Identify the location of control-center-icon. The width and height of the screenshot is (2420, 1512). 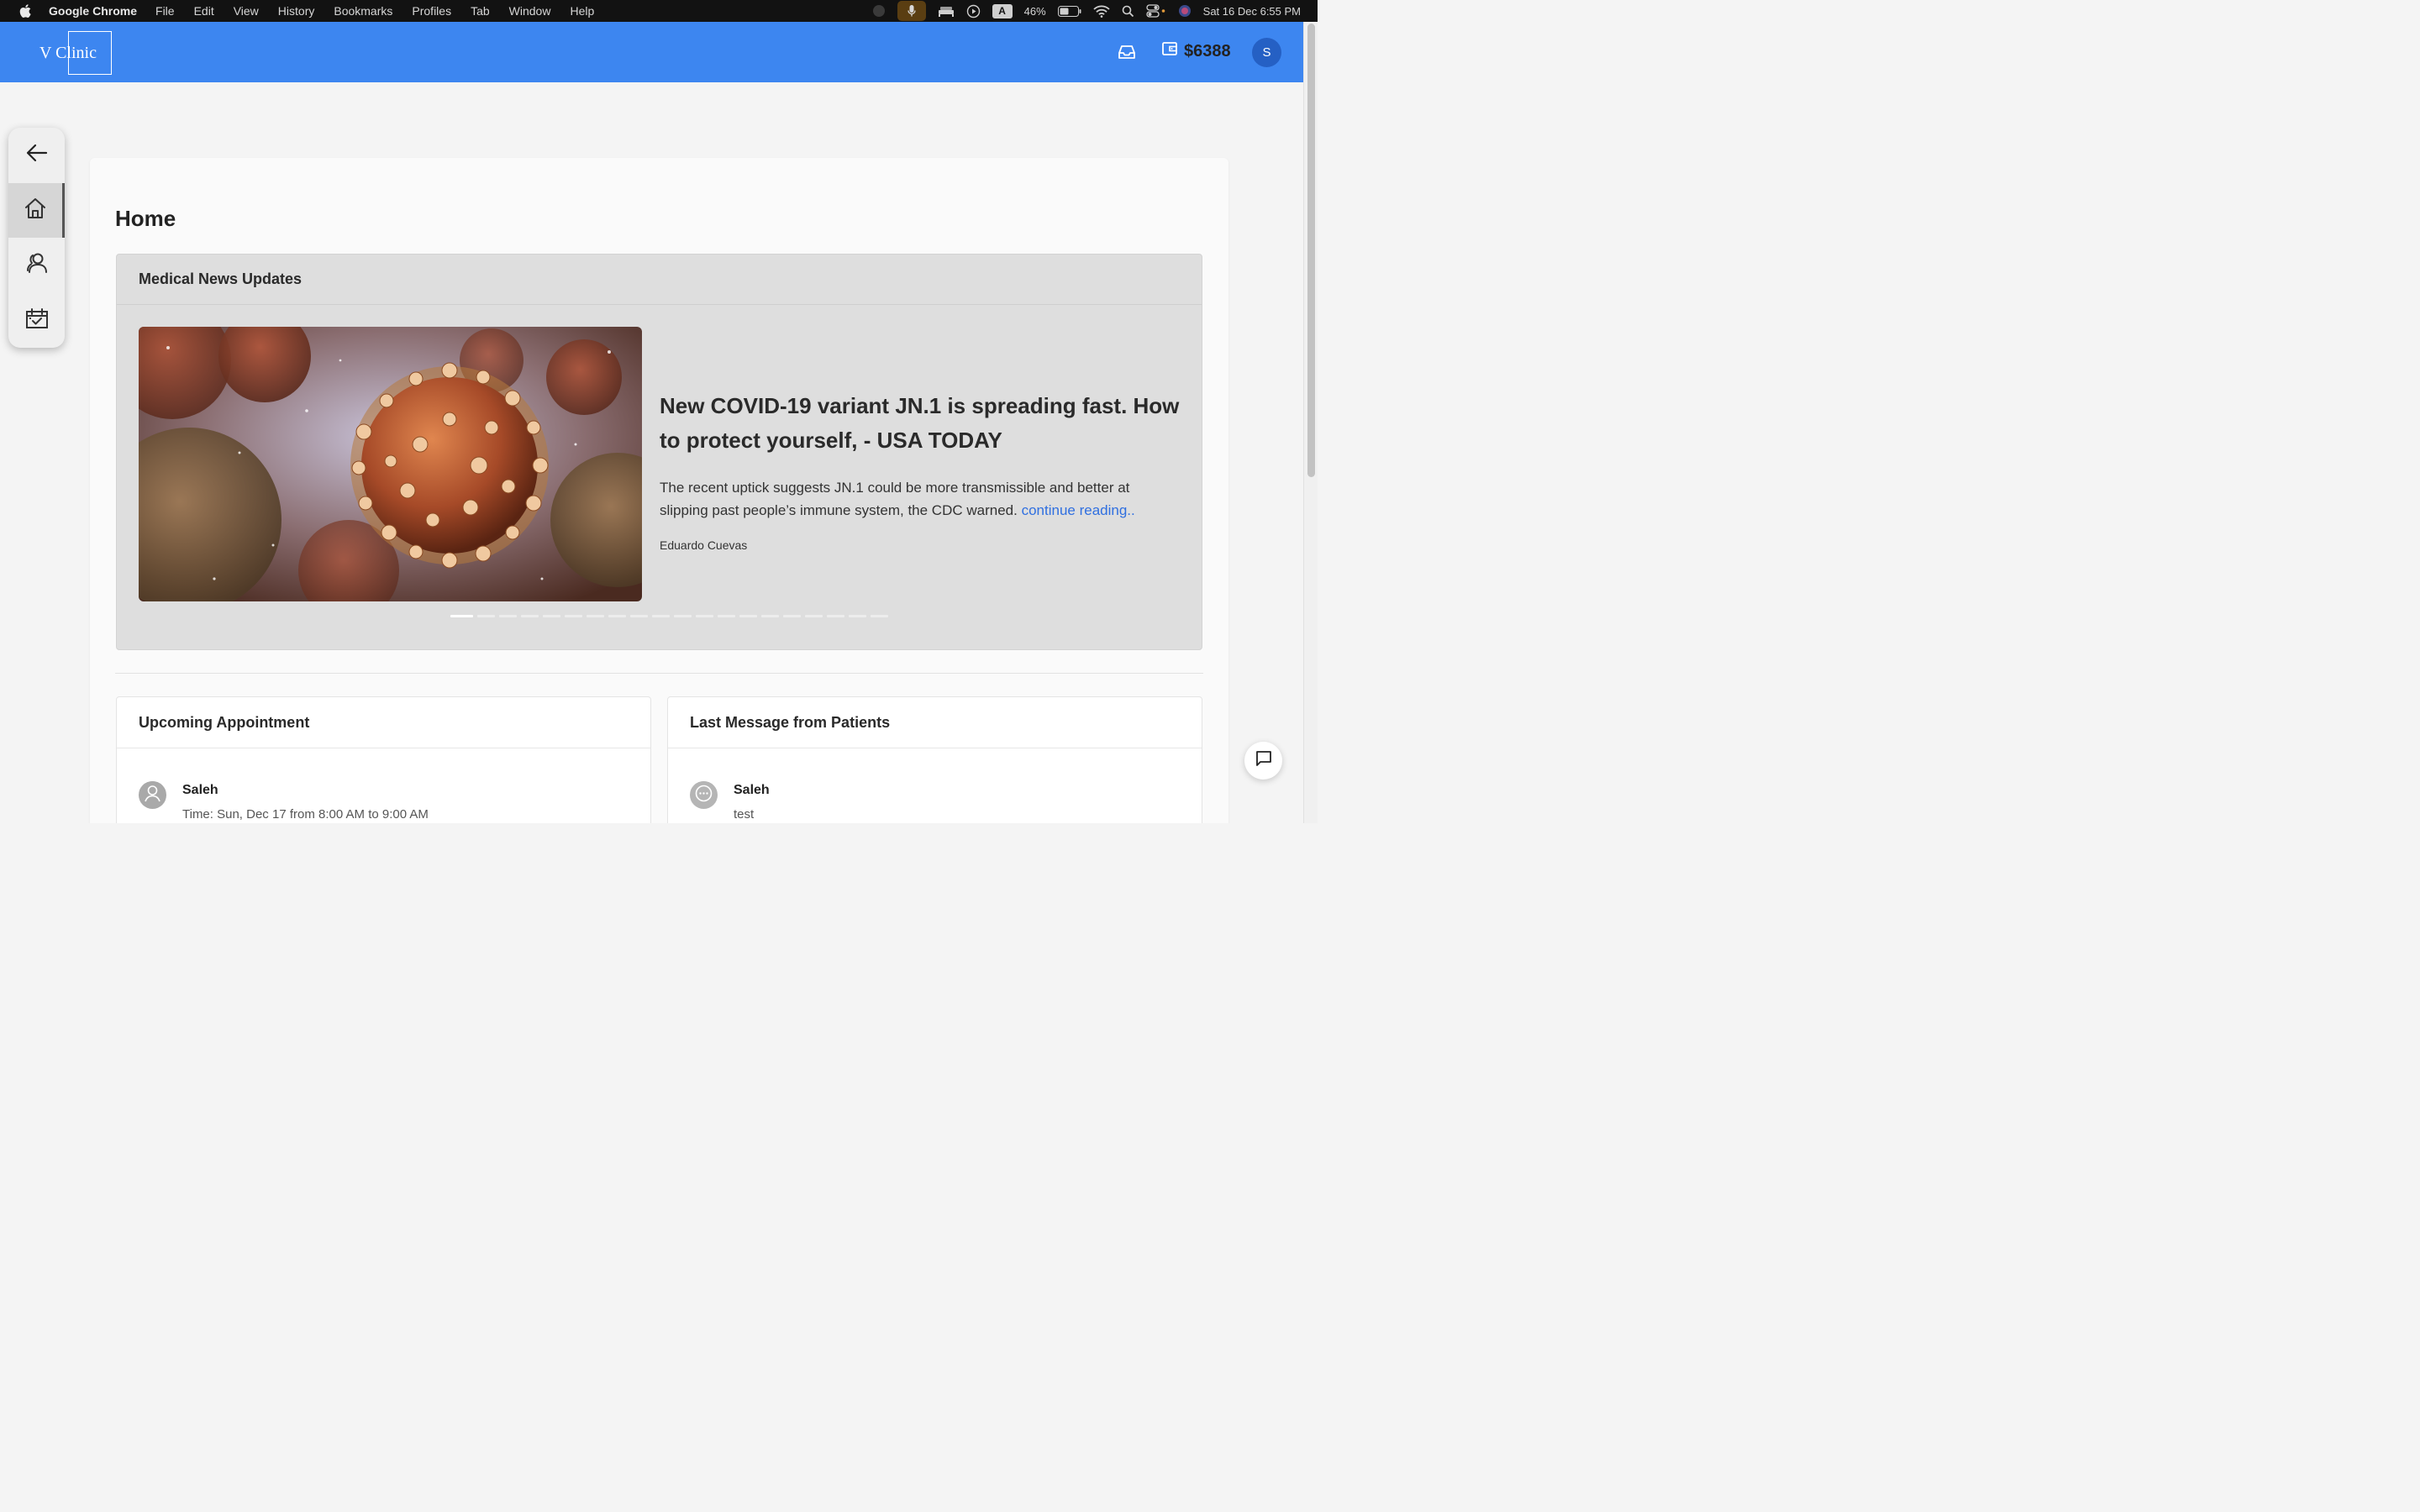
(1156, 11).